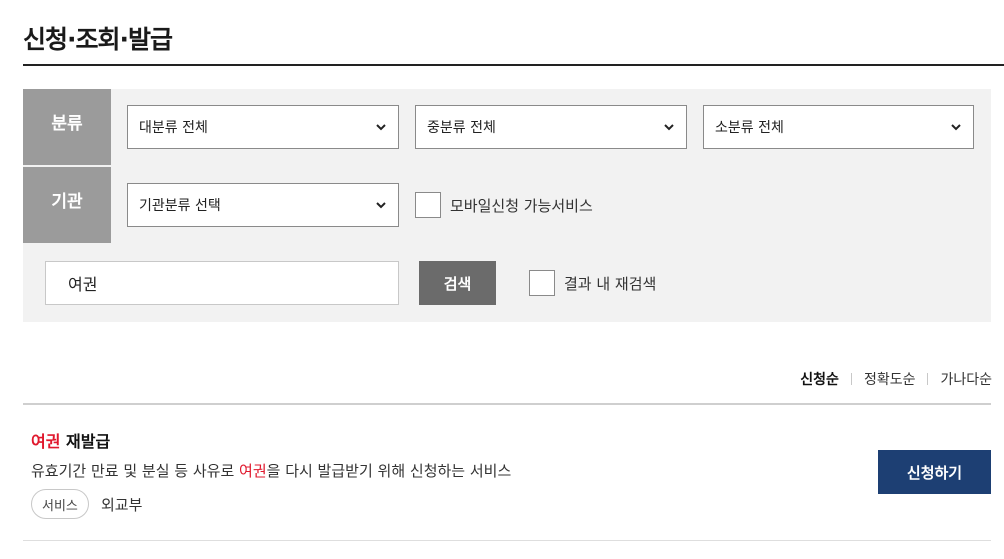 This screenshot has height=559, width=1004. Describe the element at coordinates (934, 472) in the screenshot. I see `apply-button: 신청하기` at that location.